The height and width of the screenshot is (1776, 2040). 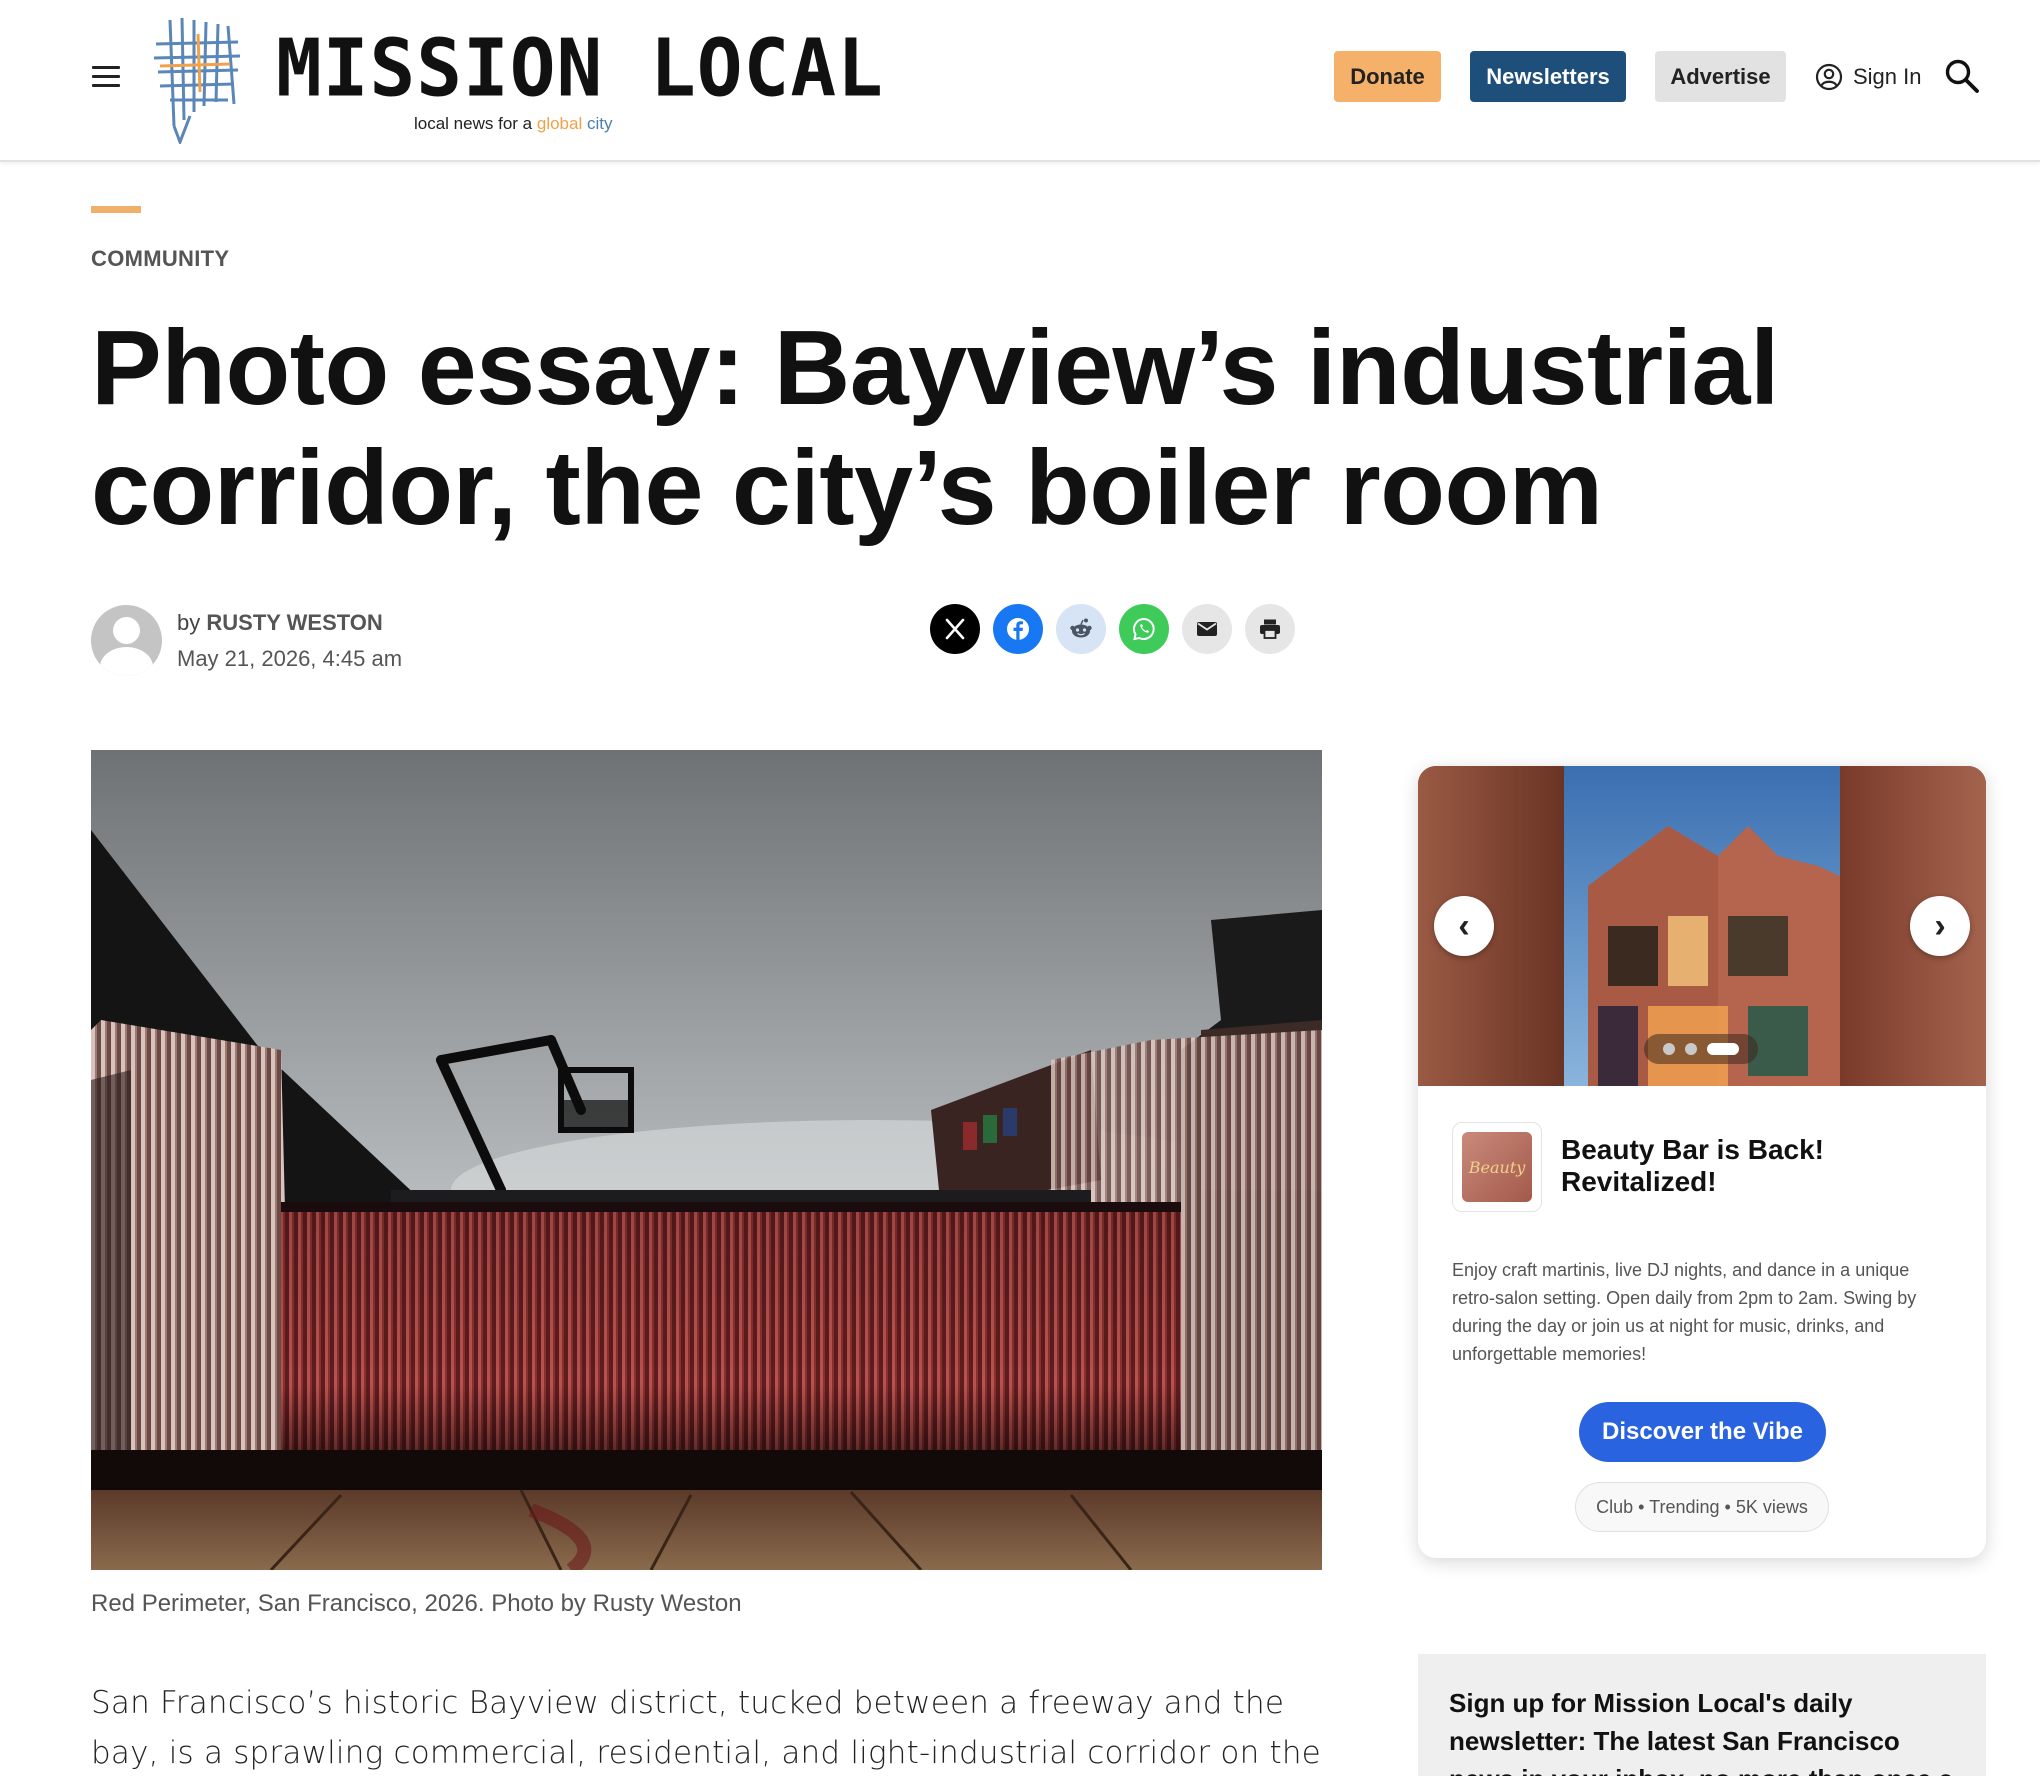 What do you see at coordinates (1112, 629) in the screenshot?
I see `share-buttons` at bounding box center [1112, 629].